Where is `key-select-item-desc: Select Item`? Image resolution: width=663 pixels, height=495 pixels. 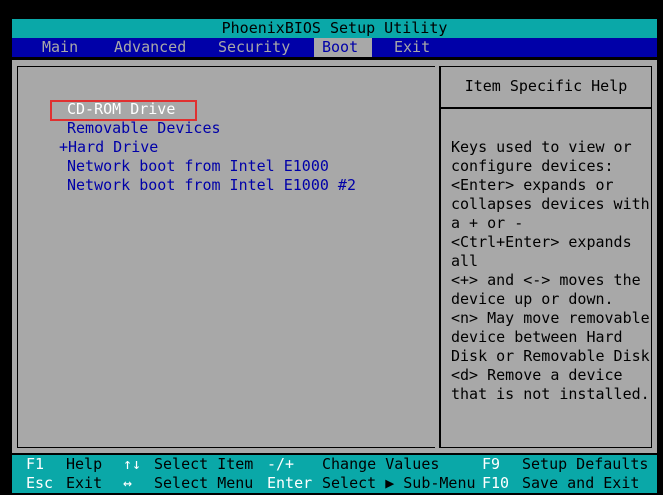 key-select-item-desc: Select Item is located at coordinates (204, 464).